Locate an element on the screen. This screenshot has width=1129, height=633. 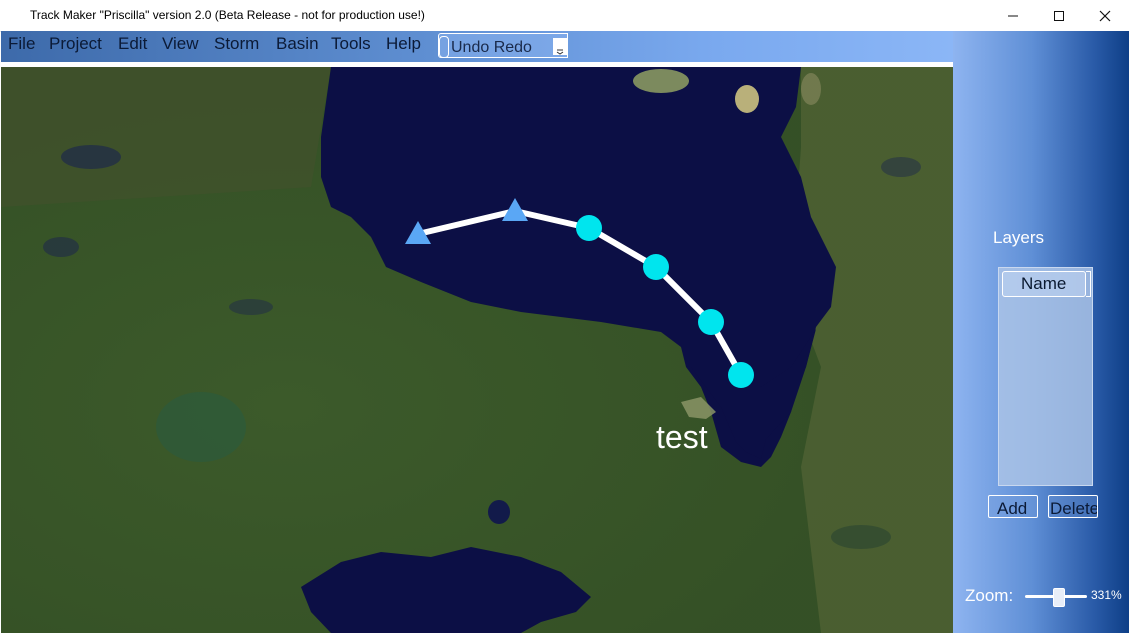
layers-title: Layers is located at coordinates (1019, 237).